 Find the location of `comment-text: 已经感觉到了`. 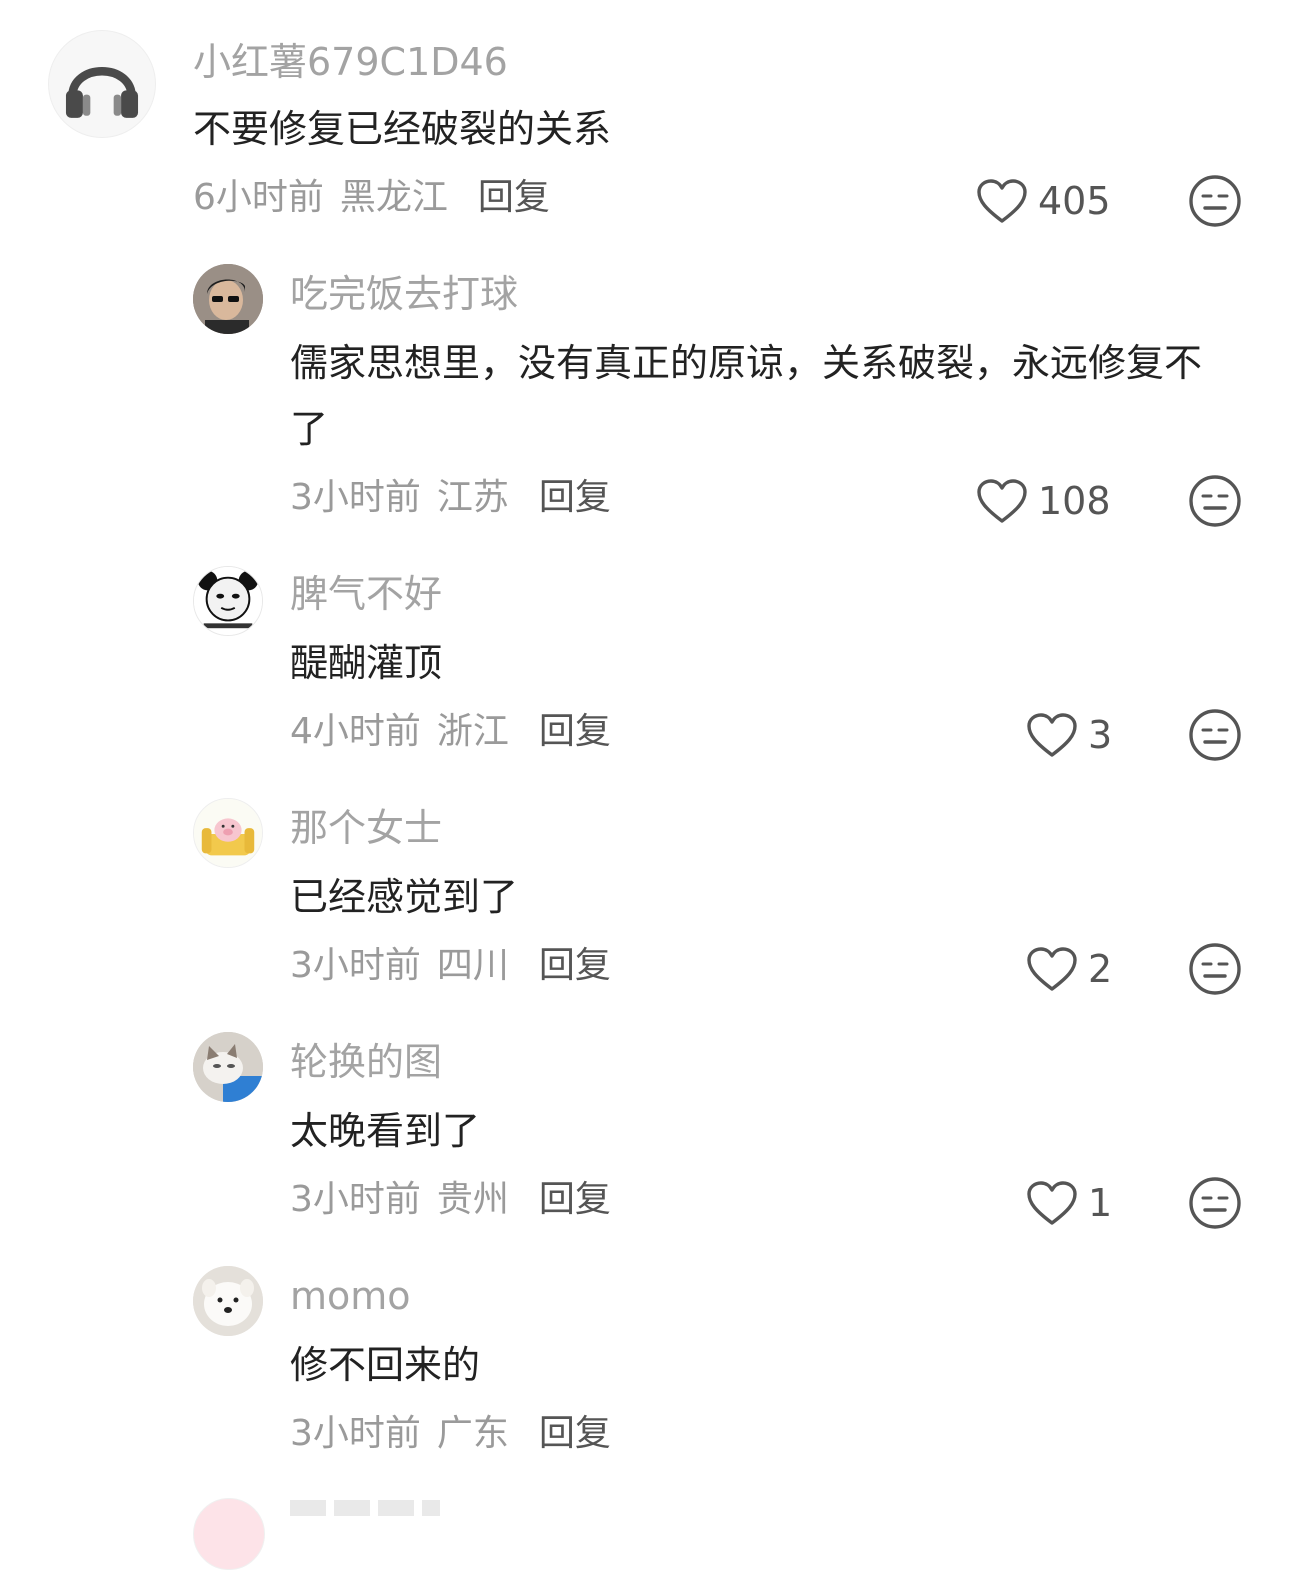

comment-text: 已经感觉到了 is located at coordinates (404, 897).